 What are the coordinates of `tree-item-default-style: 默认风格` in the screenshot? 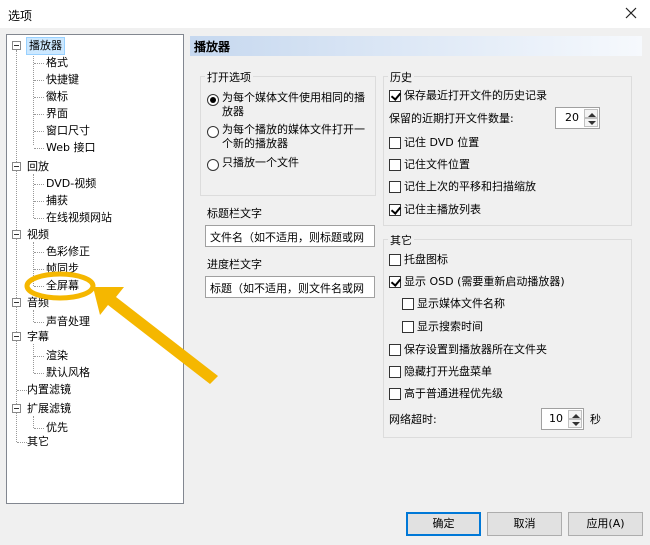 It's located at (68, 373).